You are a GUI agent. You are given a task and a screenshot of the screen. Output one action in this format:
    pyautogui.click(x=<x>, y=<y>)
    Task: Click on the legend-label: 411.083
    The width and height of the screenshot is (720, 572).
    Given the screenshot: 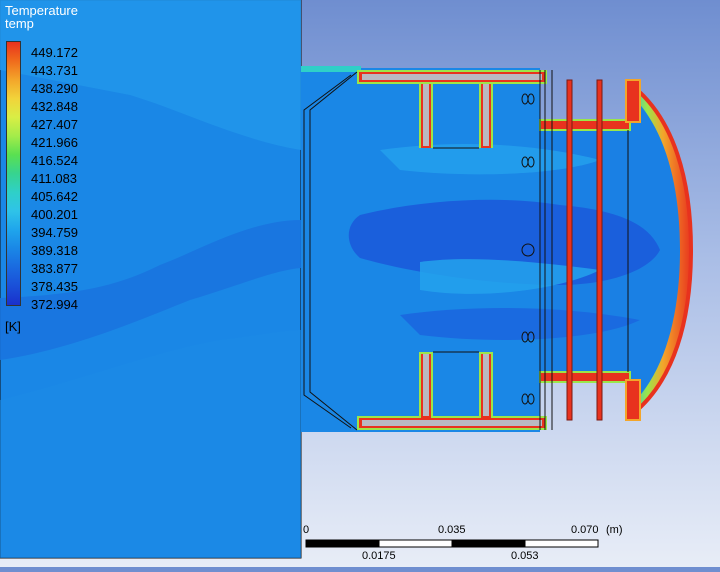 What is the action you would take?
    pyautogui.click(x=54, y=178)
    